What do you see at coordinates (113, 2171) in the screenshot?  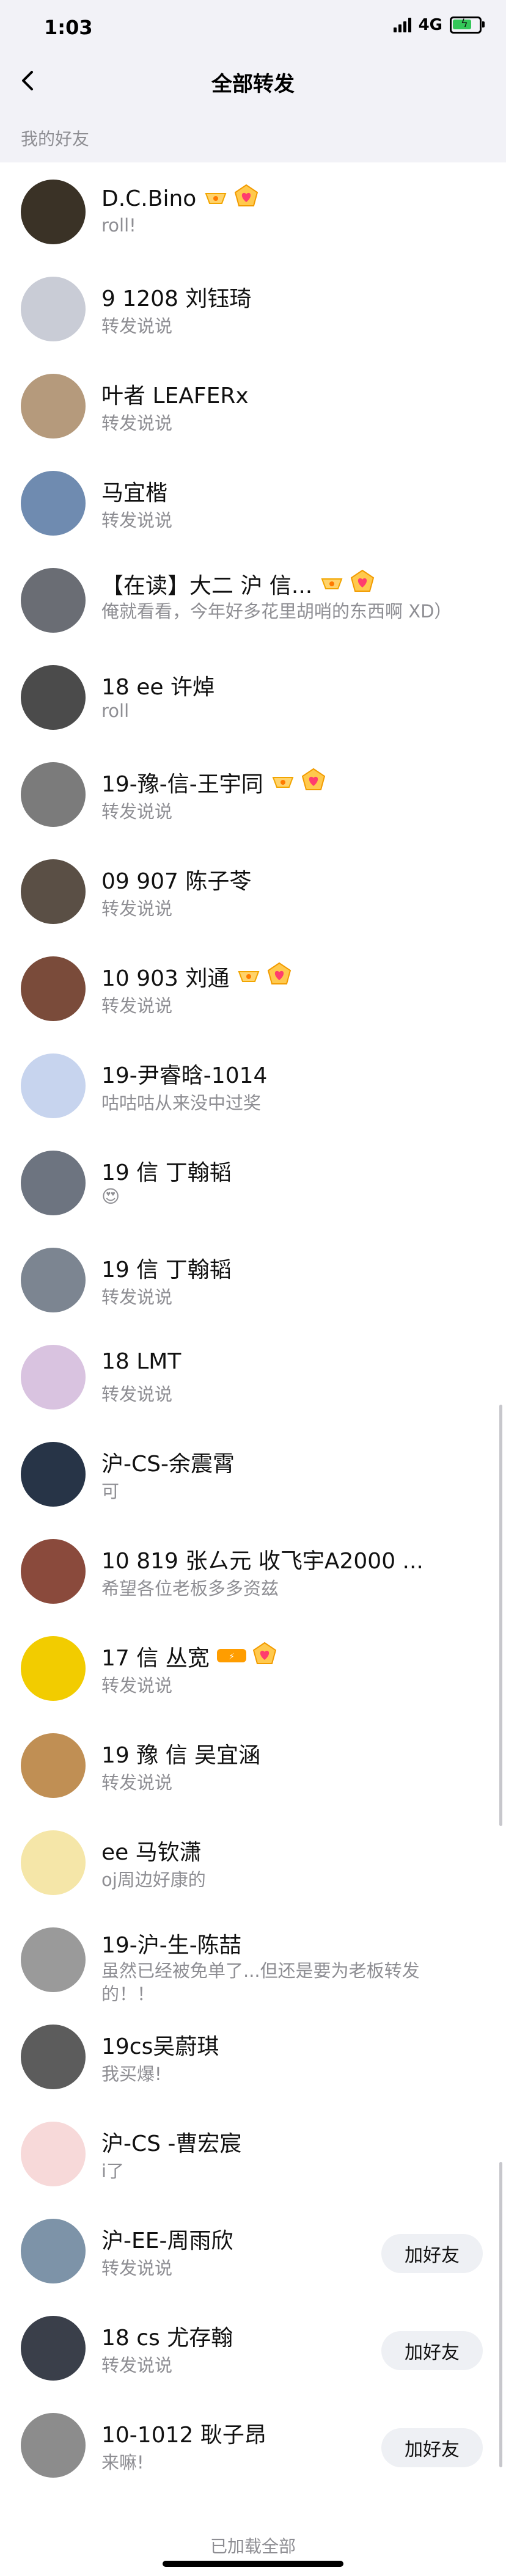 I see `forward-comment: i了` at bounding box center [113, 2171].